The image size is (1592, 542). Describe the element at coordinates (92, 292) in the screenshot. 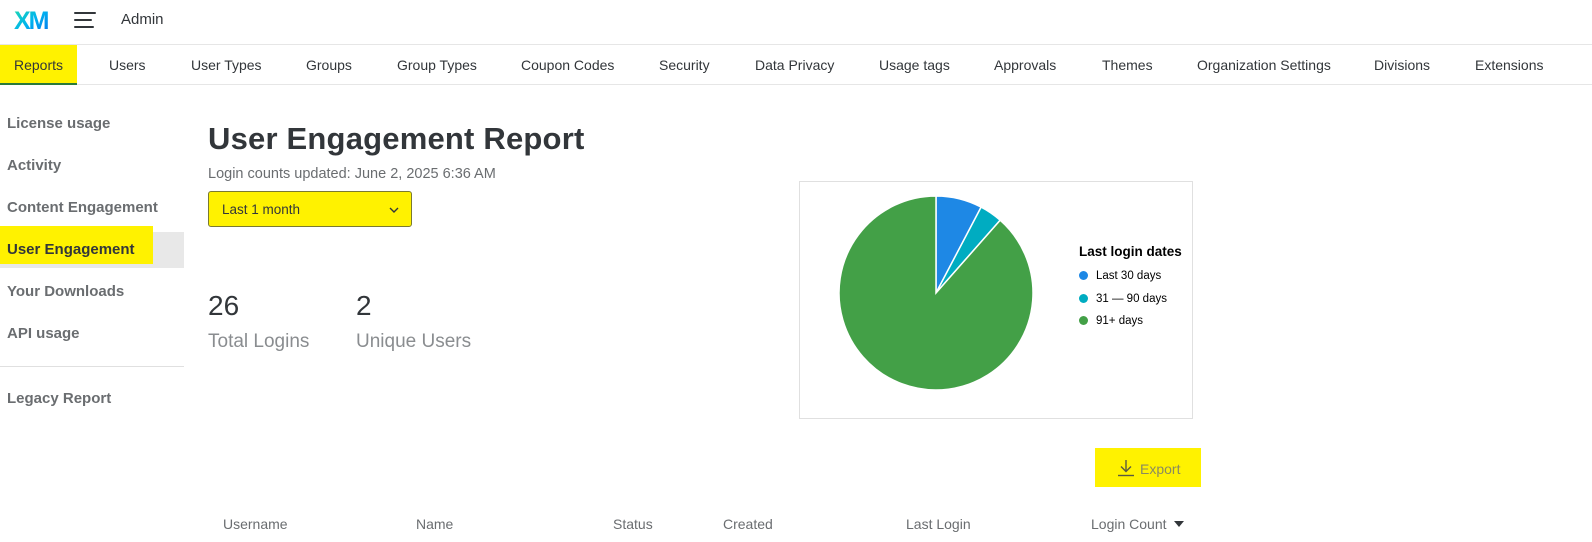

I see `sidebar-item-your-downloads: Your Downloads` at that location.